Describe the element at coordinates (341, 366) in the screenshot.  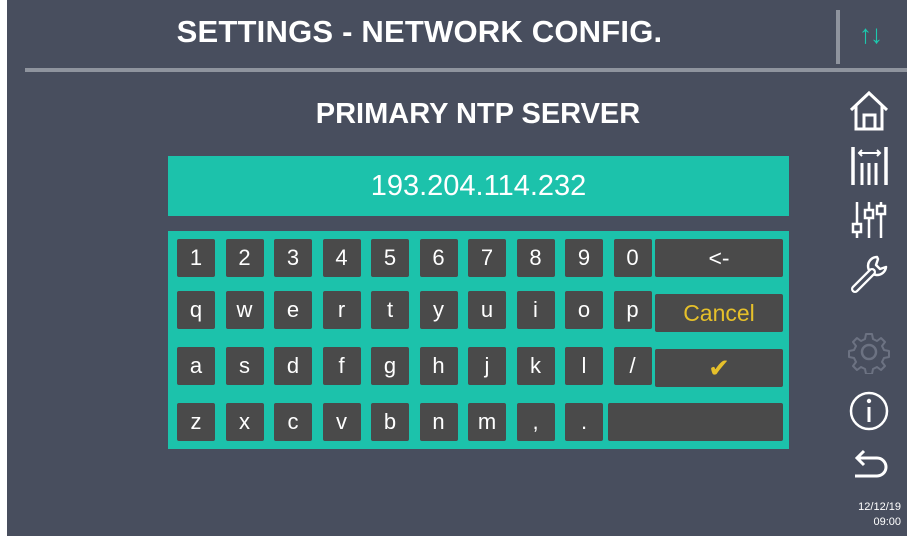
I see `key-row3-3: f` at that location.